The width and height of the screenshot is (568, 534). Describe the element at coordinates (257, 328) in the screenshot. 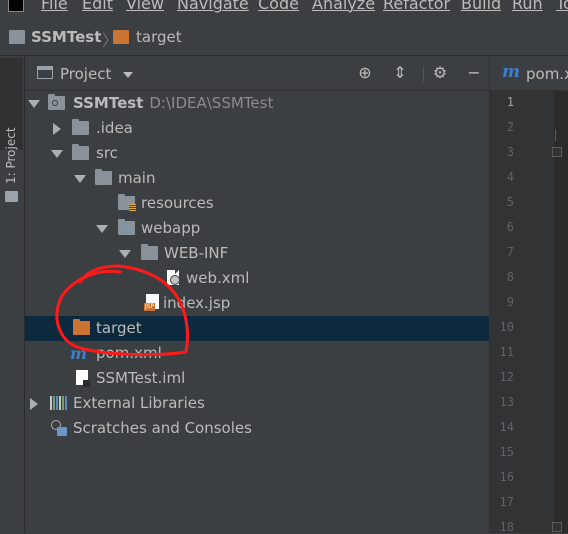

I see `tree-row-target: target` at that location.